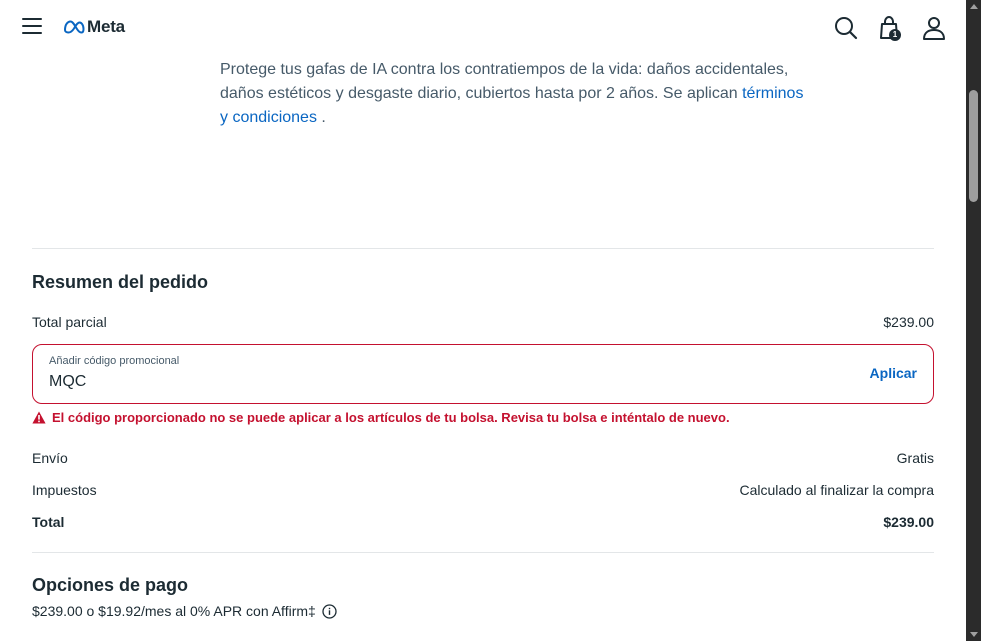 The image size is (981, 641). What do you see at coordinates (120, 282) in the screenshot?
I see `order-summary-title: Resumen del pedido` at bounding box center [120, 282].